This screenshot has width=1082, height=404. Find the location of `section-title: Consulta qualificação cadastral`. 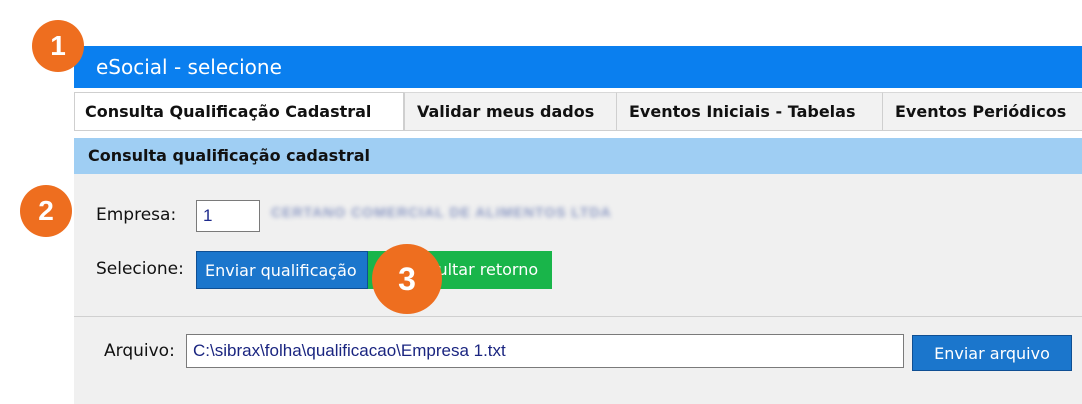

section-title: Consulta qualificação cadastral is located at coordinates (229, 155).